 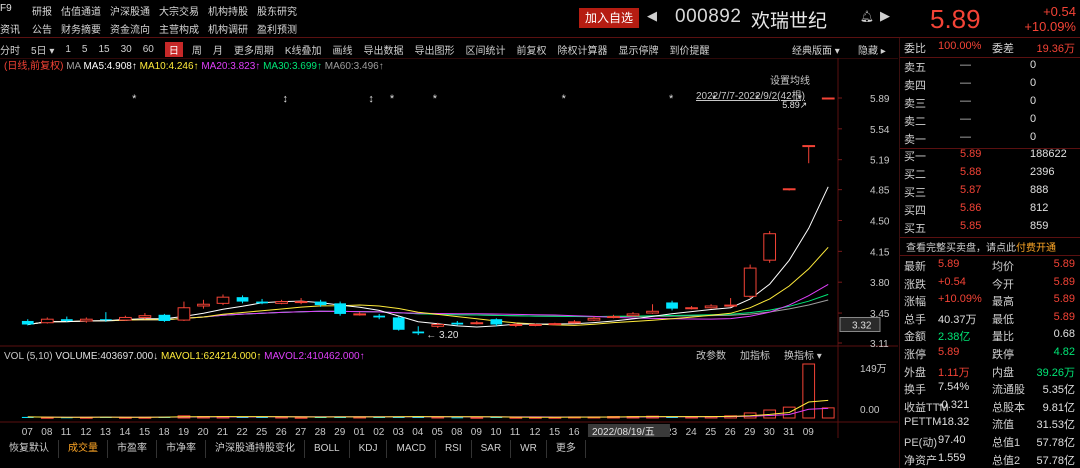 I want to click on hide-button: 隐藏 ▸, so click(x=872, y=49).